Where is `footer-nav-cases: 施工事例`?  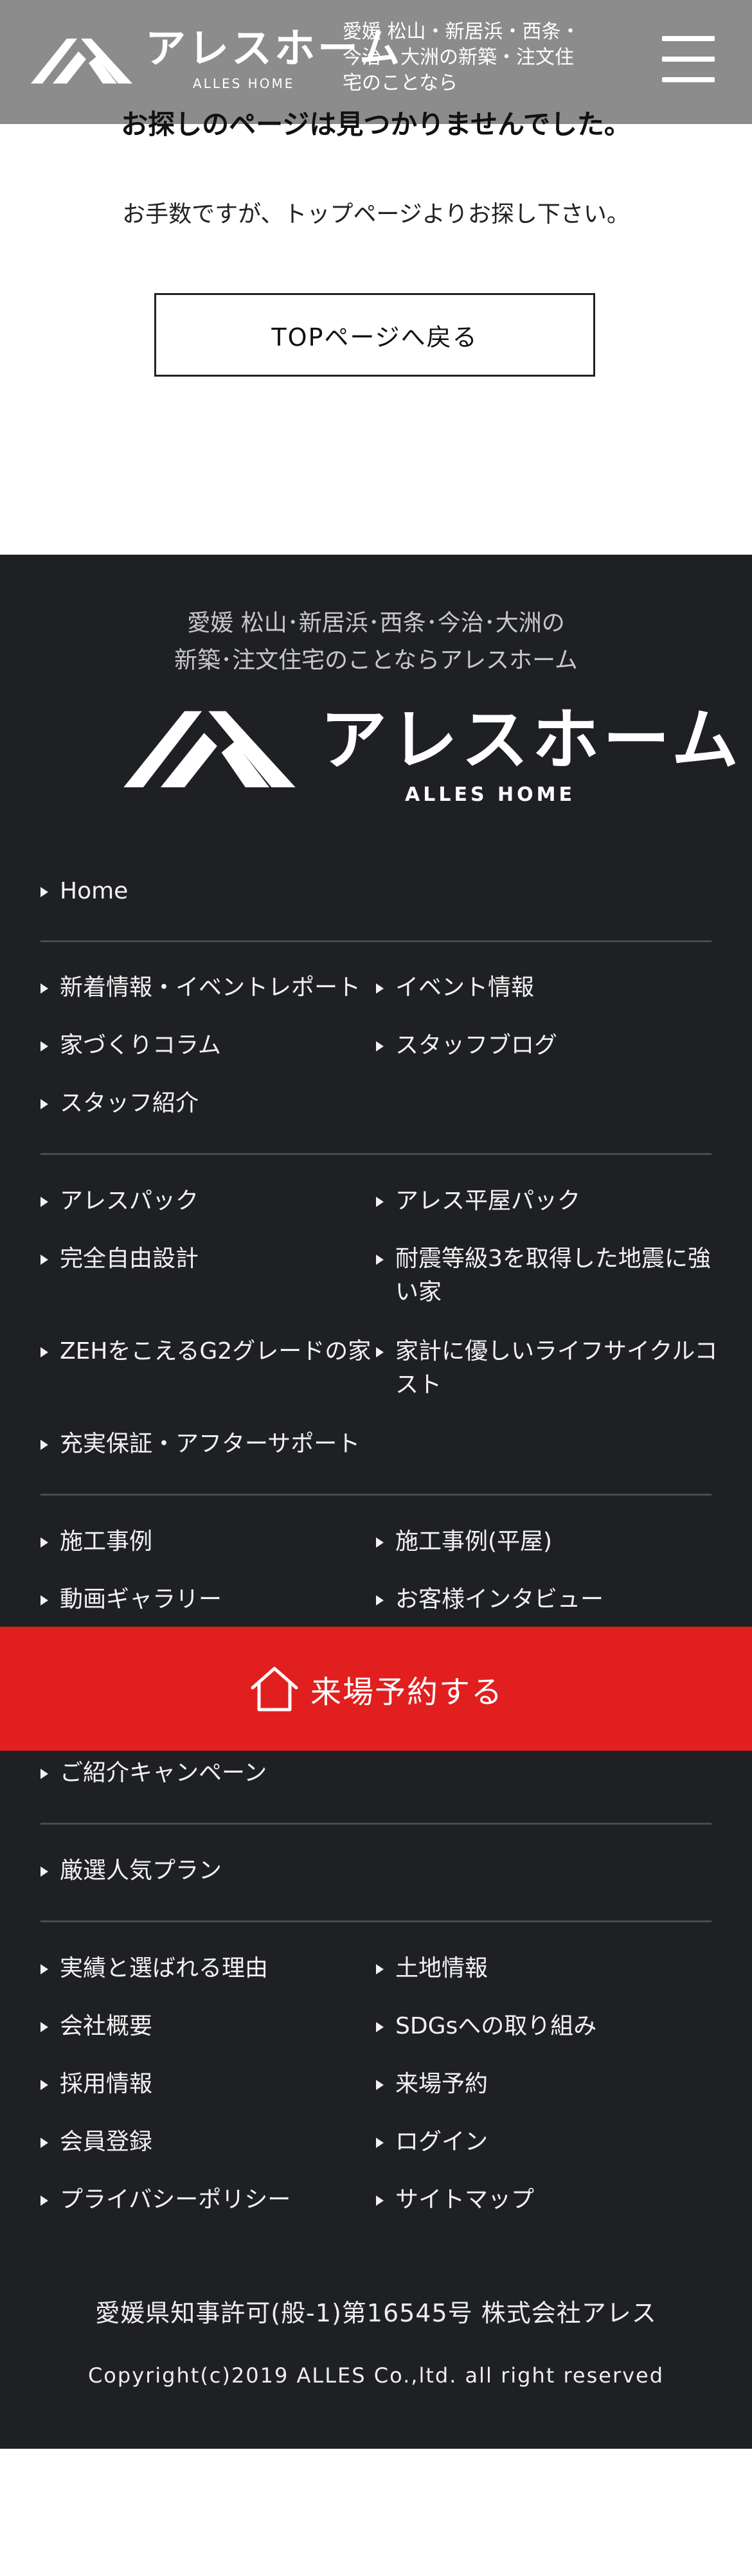
footer-nav-cases: 施工事例 is located at coordinates (96, 1542).